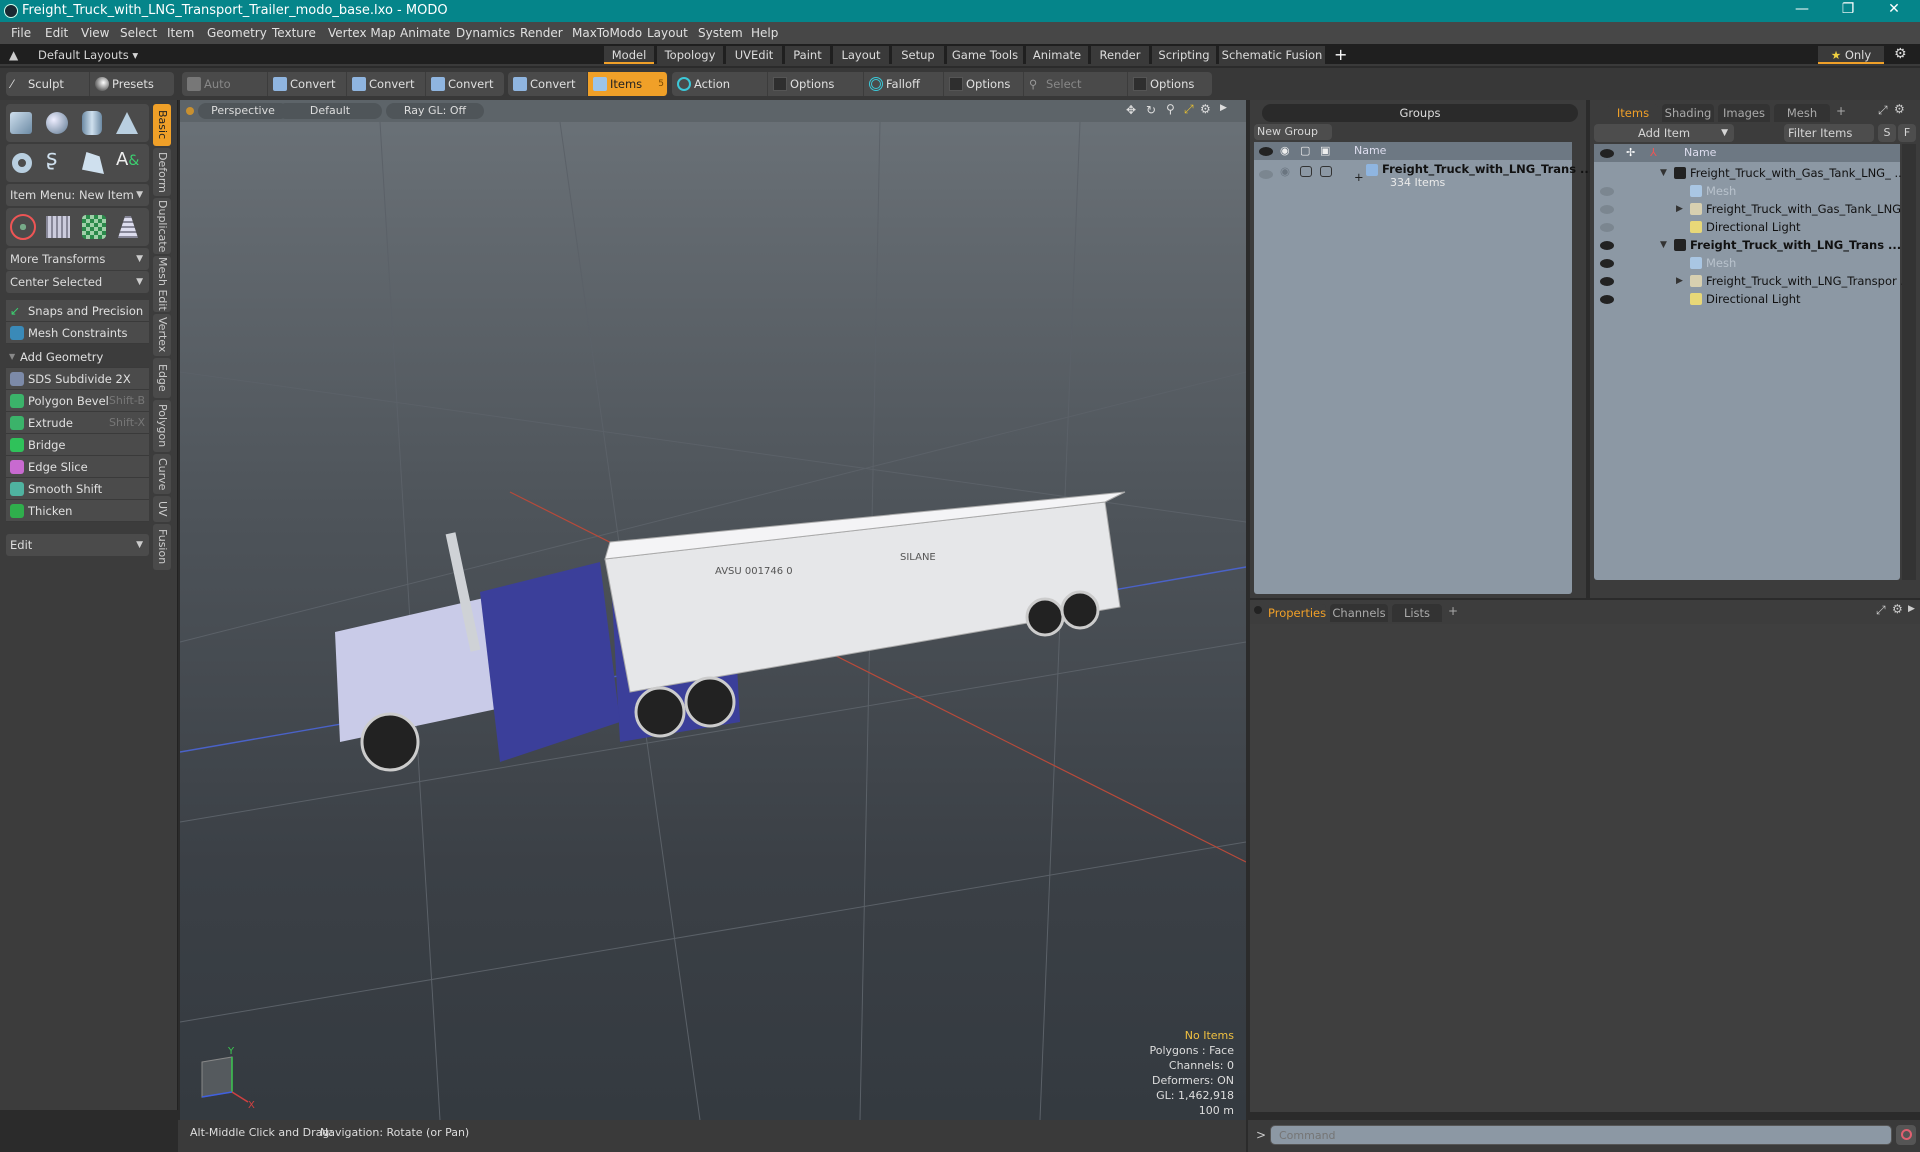 Image resolution: width=1920 pixels, height=1152 pixels. Describe the element at coordinates (1900, 54) in the screenshot. I see `gear-icon: ⚙` at that location.